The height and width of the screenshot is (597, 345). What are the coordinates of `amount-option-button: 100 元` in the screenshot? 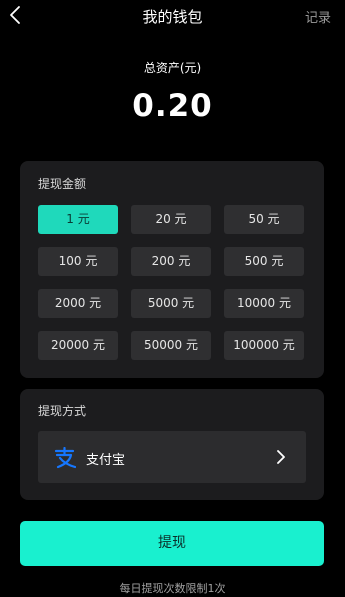 It's located at (78, 261).